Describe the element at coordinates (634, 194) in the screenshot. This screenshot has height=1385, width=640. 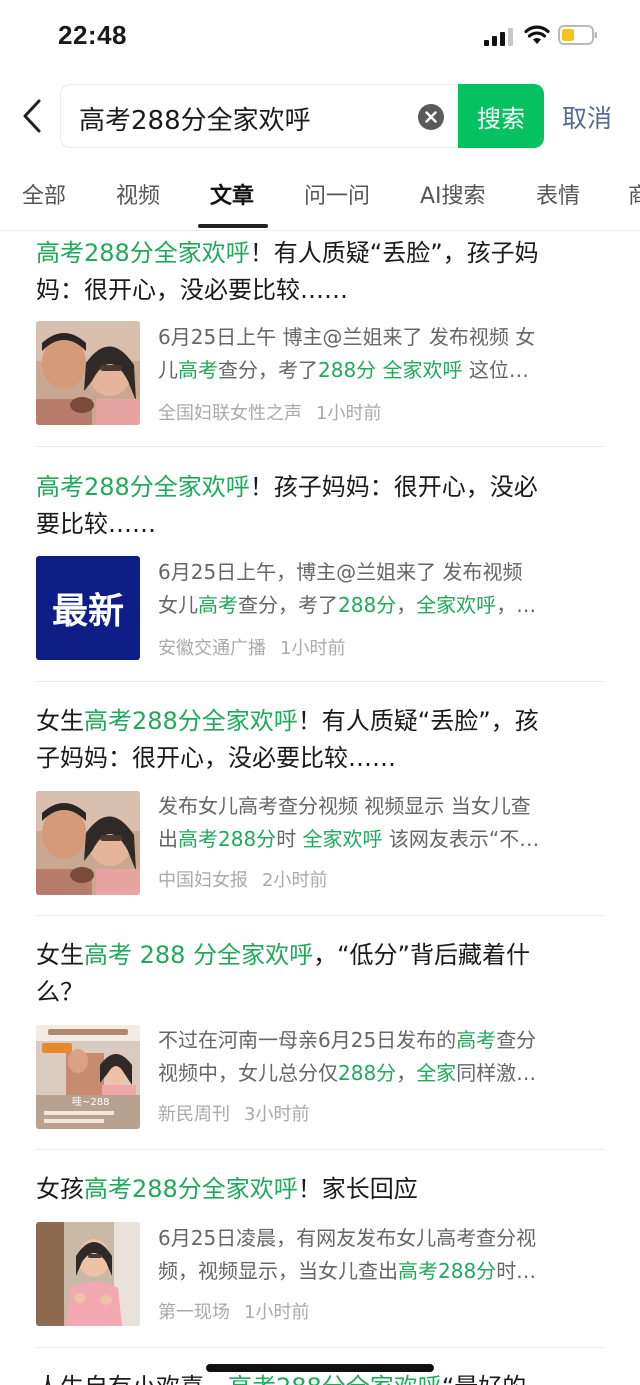
I see `tab-shop: 商` at that location.